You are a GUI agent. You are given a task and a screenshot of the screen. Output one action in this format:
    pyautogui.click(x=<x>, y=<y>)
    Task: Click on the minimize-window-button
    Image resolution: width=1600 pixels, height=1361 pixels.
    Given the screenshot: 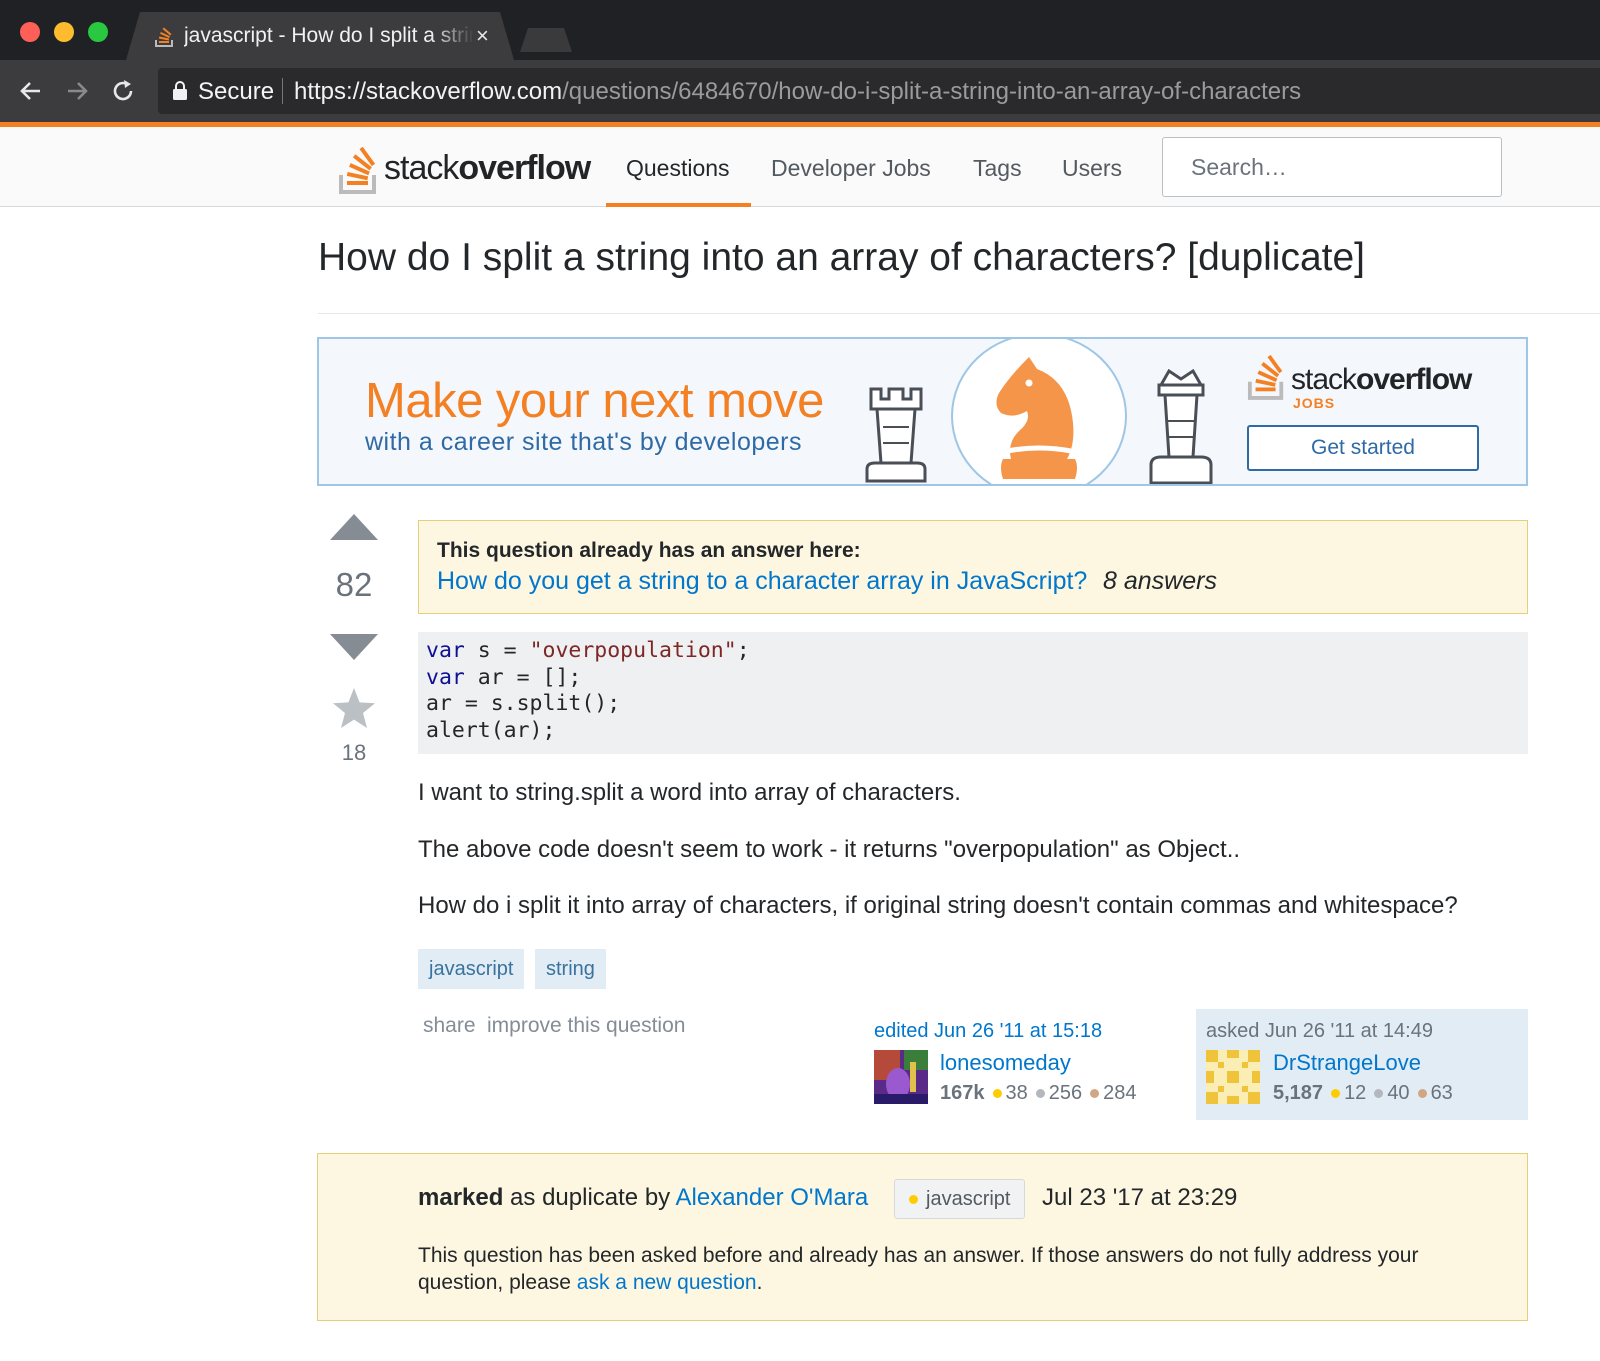 What is the action you would take?
    pyautogui.click(x=64, y=32)
    